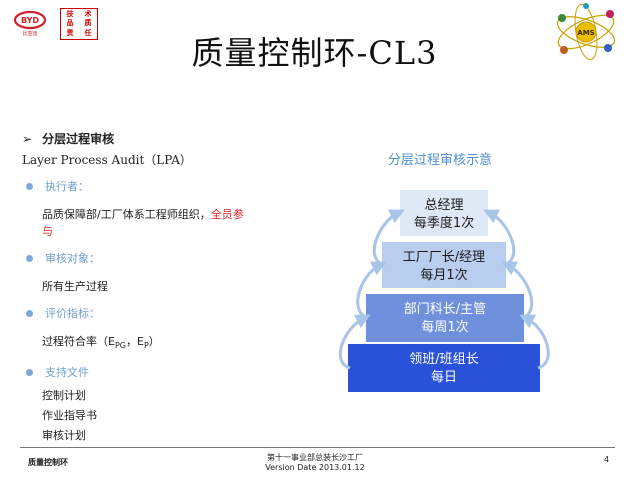 The image size is (629, 480). What do you see at coordinates (167, 343) in the screenshot?
I see `metric-text: 过程符合率（EPG，EP）` at bounding box center [167, 343].